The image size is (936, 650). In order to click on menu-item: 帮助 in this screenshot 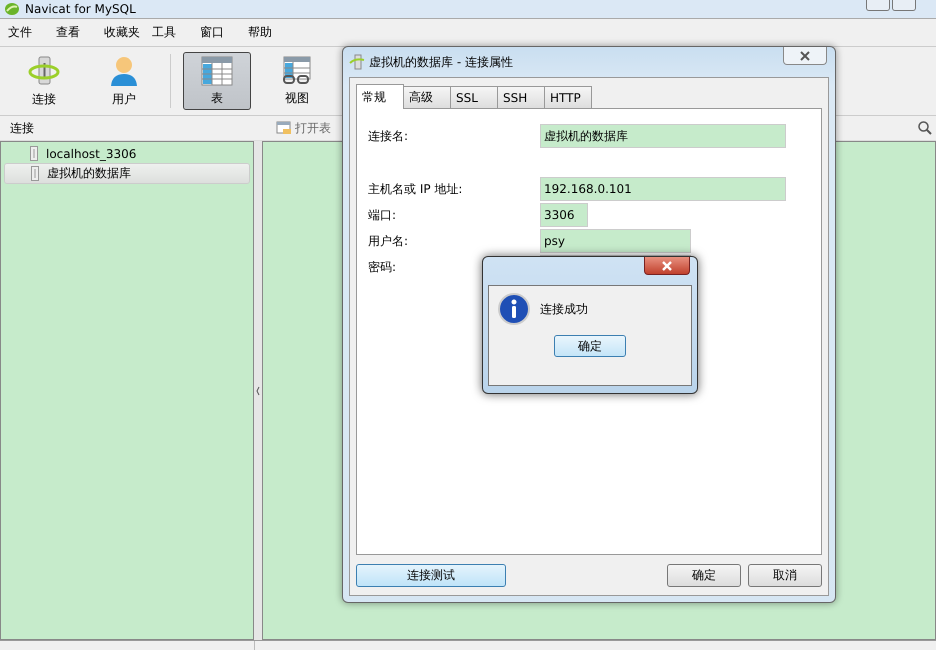, I will do `click(272, 32)`.